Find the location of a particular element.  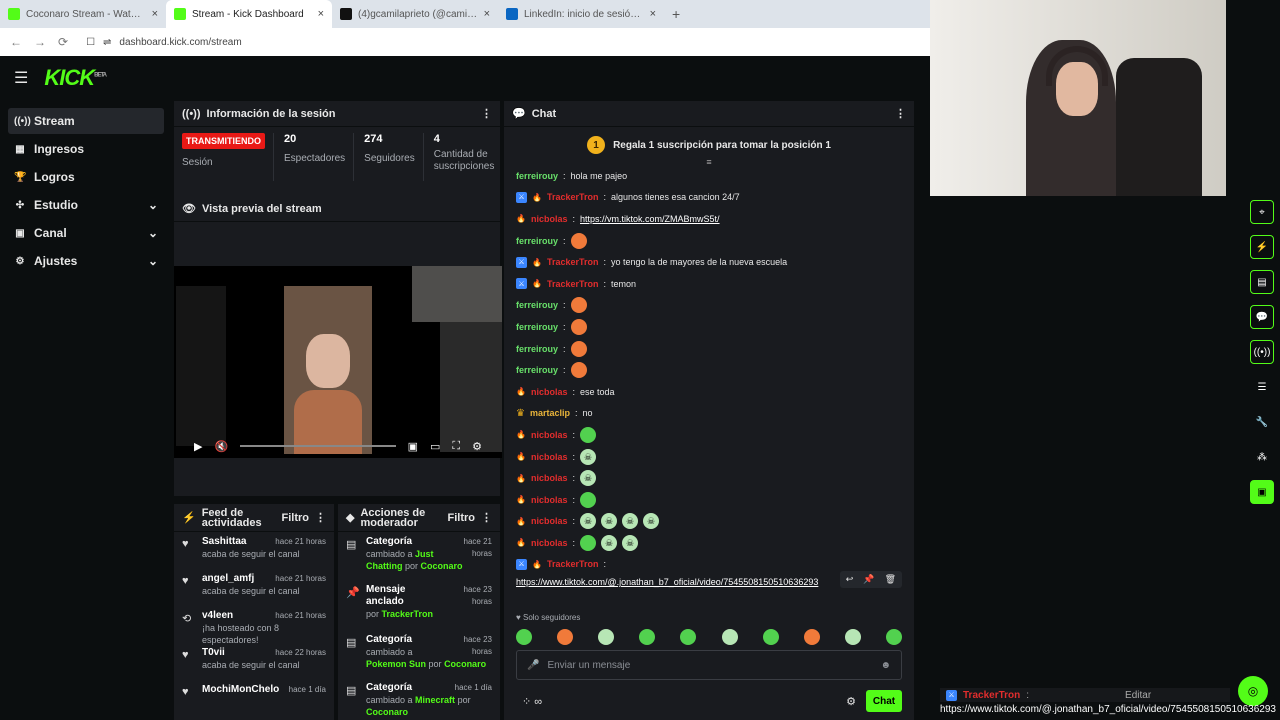

theater-icon: ▭ is located at coordinates (435, 446).